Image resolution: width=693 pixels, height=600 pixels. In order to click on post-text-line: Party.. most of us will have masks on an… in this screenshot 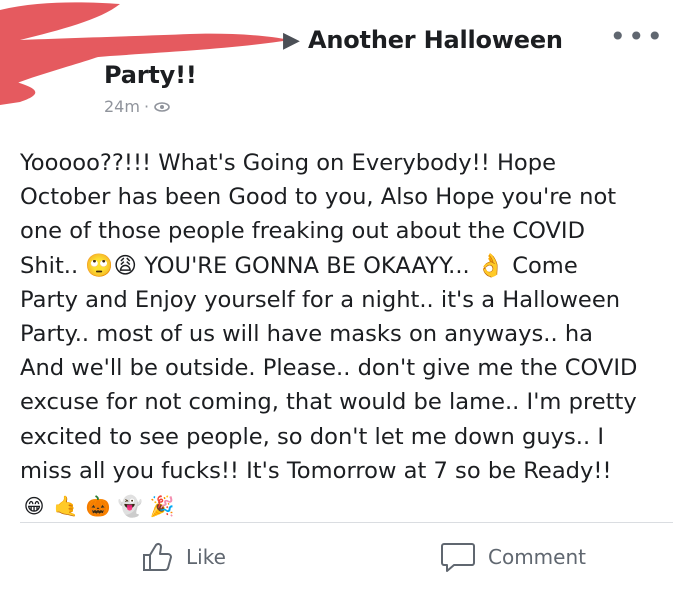, I will do `click(306, 334)`.